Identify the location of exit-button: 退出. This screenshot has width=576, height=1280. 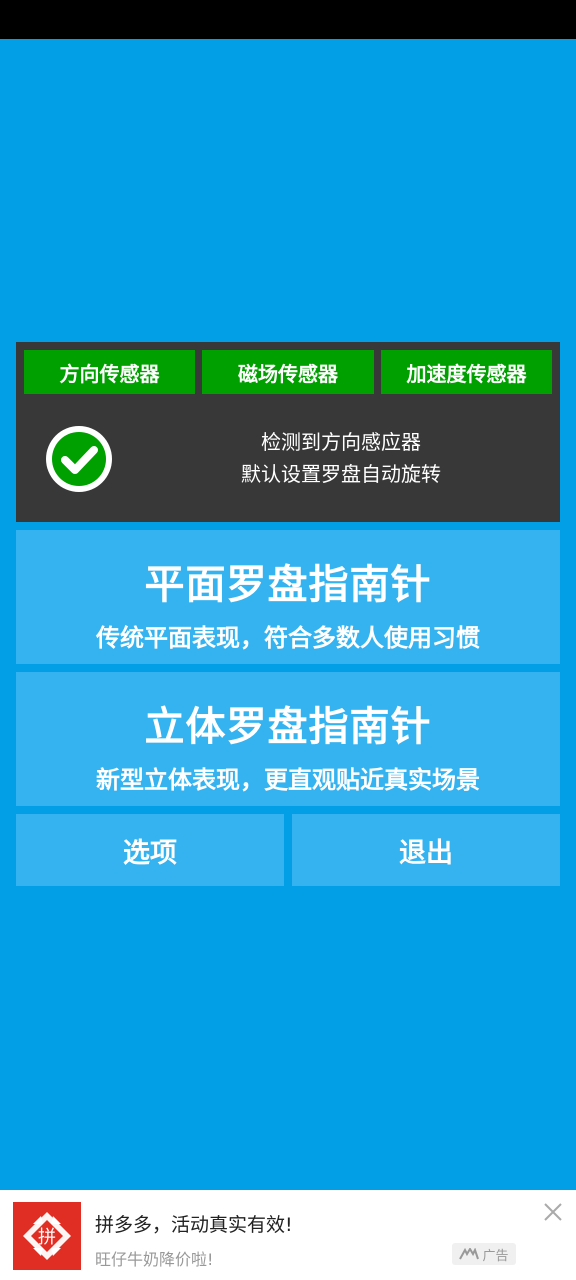
(426, 850).